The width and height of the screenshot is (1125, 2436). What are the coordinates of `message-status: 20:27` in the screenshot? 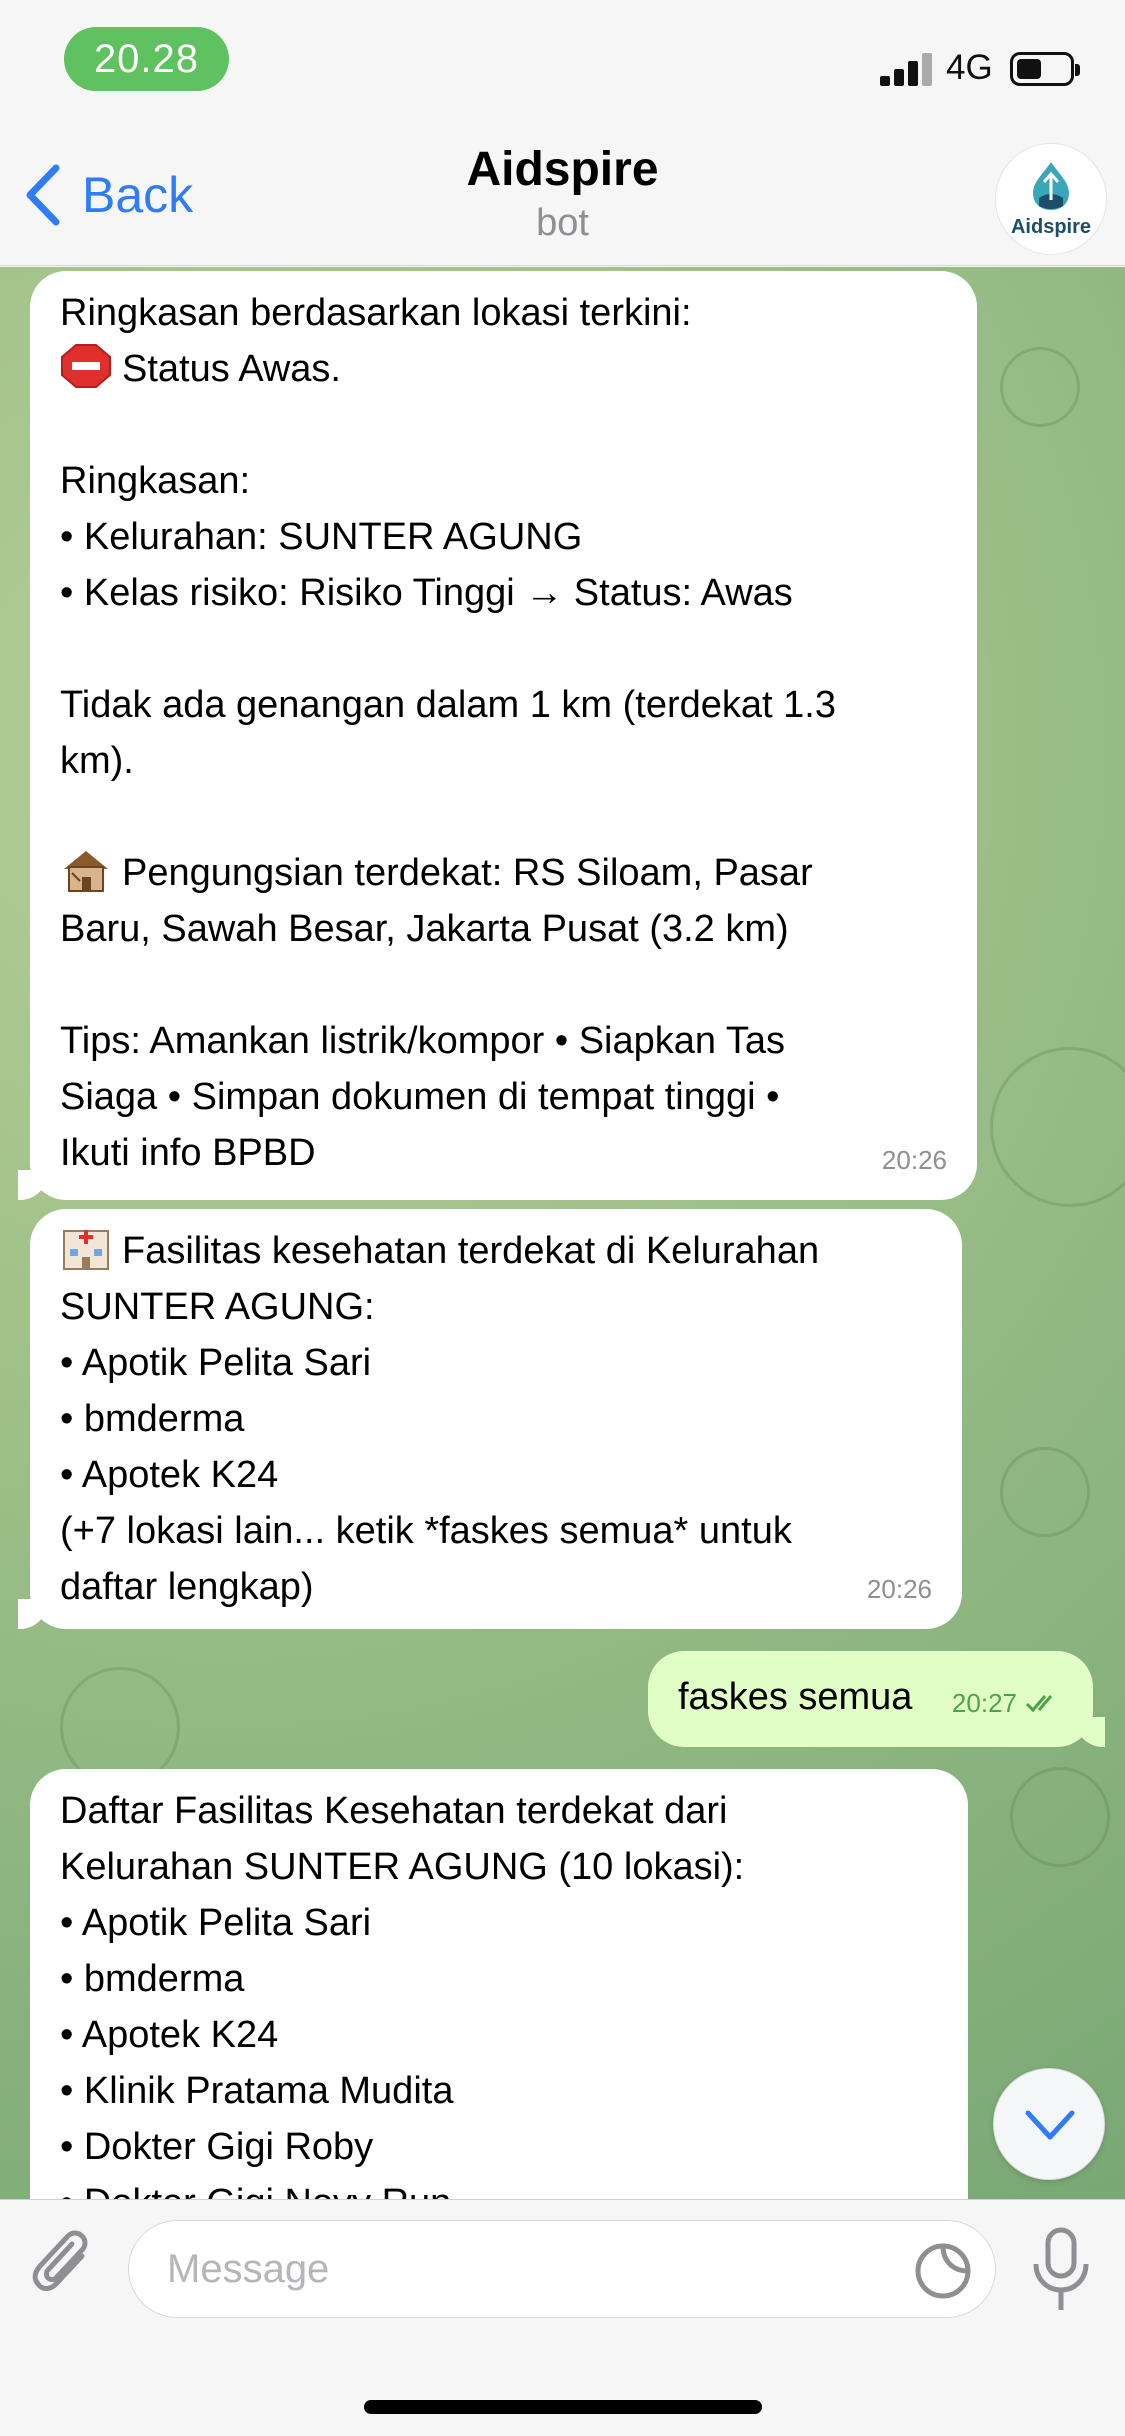 It's located at (1007, 1703).